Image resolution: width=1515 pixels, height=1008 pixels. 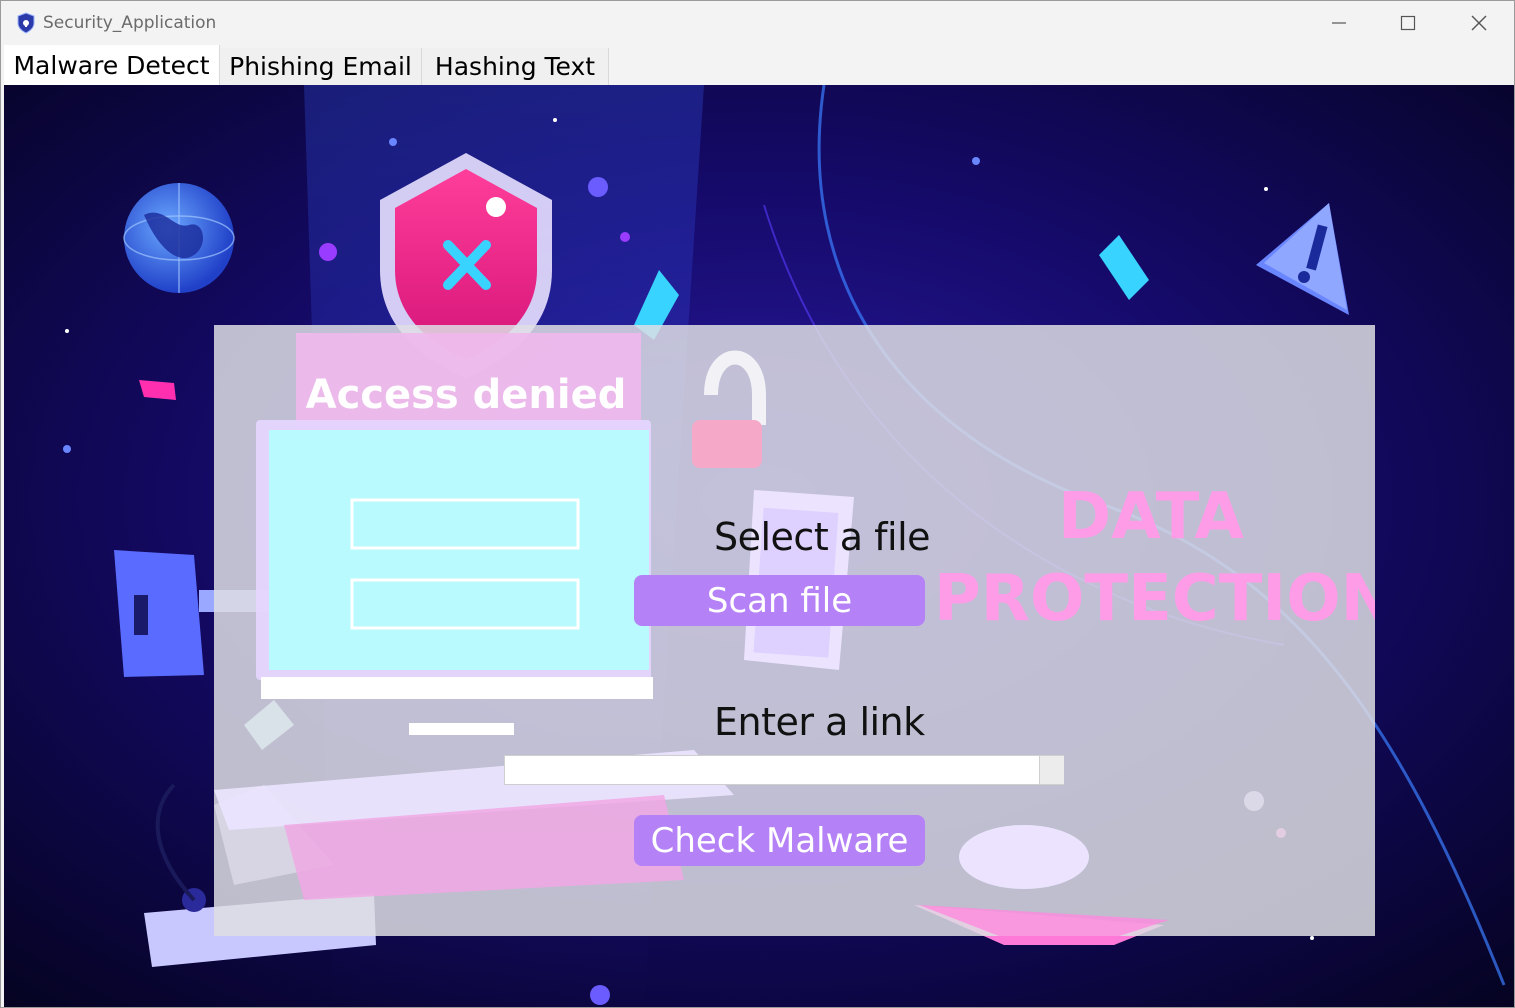 I want to click on minimize-icon, so click(x=1339, y=23).